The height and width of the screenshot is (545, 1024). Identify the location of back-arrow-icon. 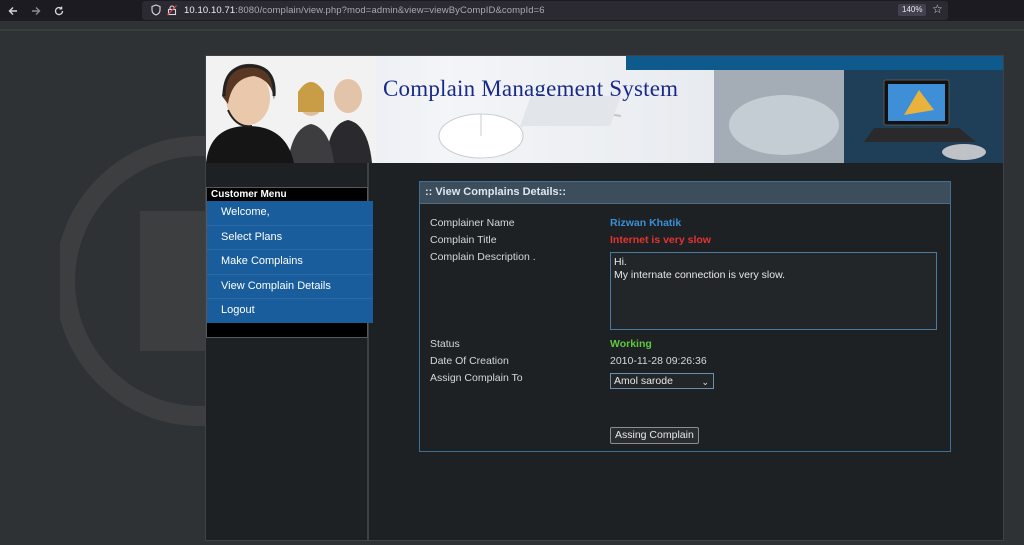
(13, 10).